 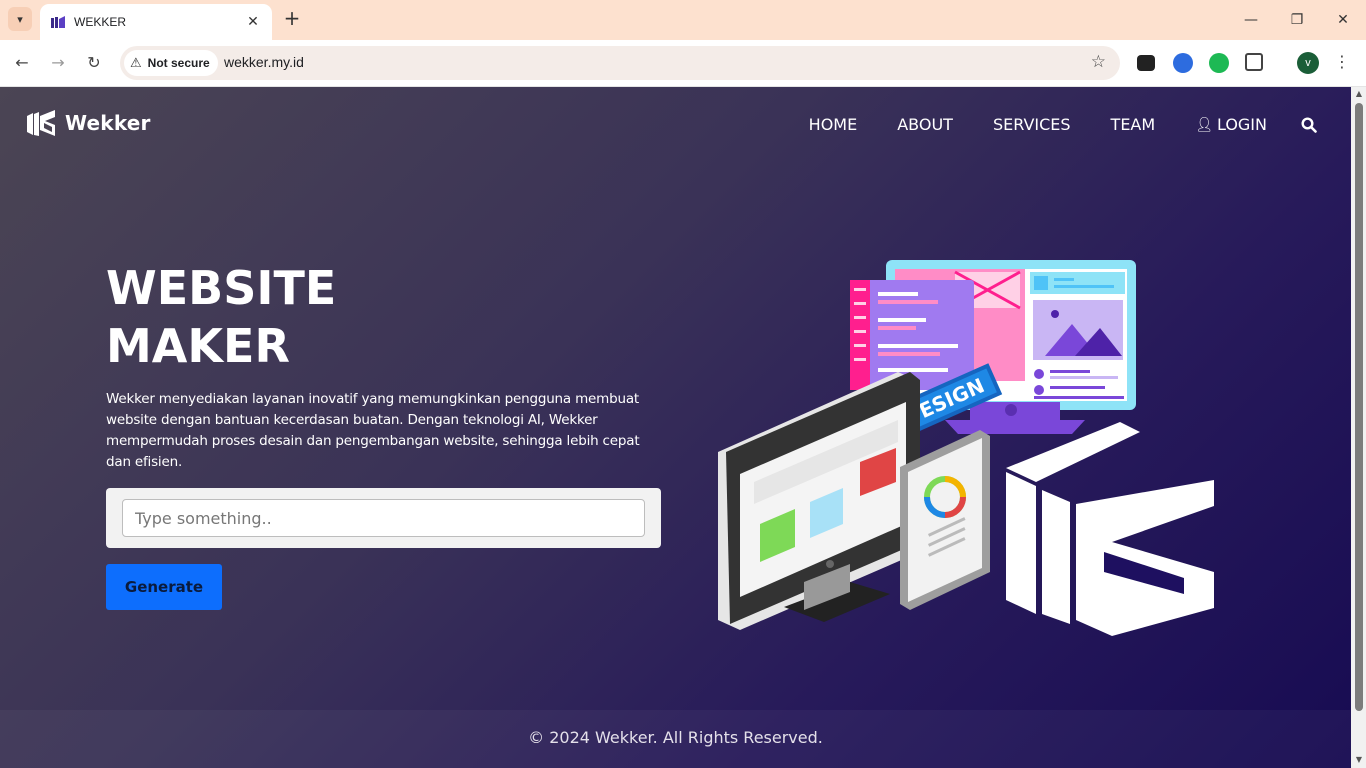 What do you see at coordinates (1241, 124) in the screenshot?
I see `nav-login-label: LOGIN` at bounding box center [1241, 124].